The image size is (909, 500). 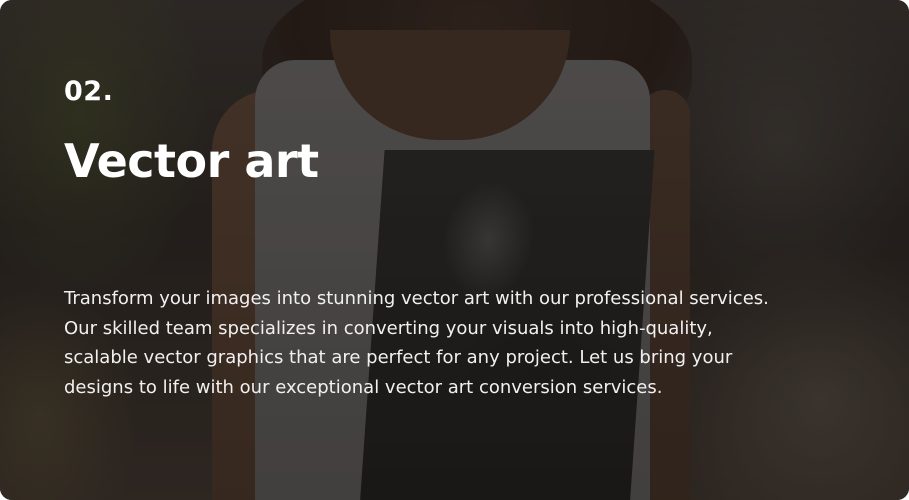 I want to click on card-number: 02., so click(x=89, y=91).